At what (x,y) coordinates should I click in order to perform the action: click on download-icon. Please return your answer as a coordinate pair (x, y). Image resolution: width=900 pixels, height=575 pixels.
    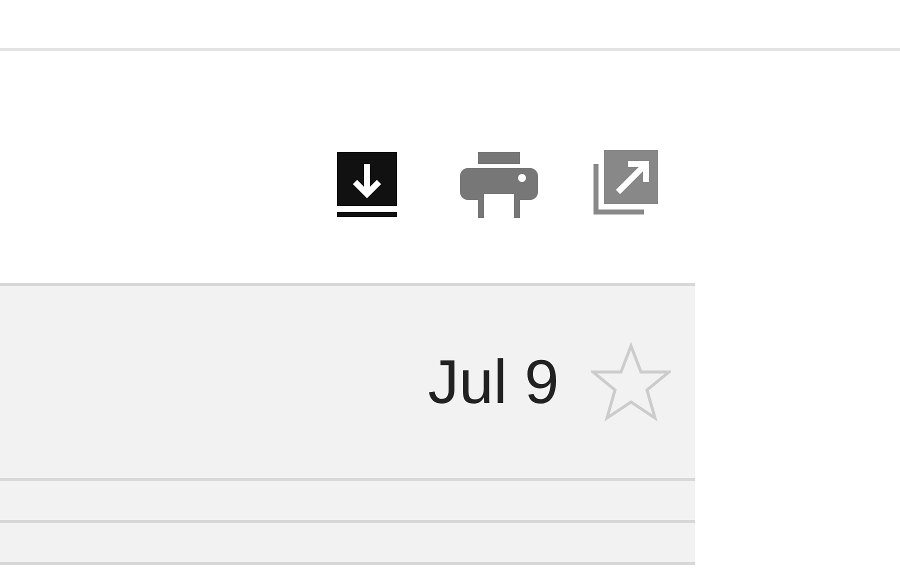
    Looking at the image, I should click on (368, 185).